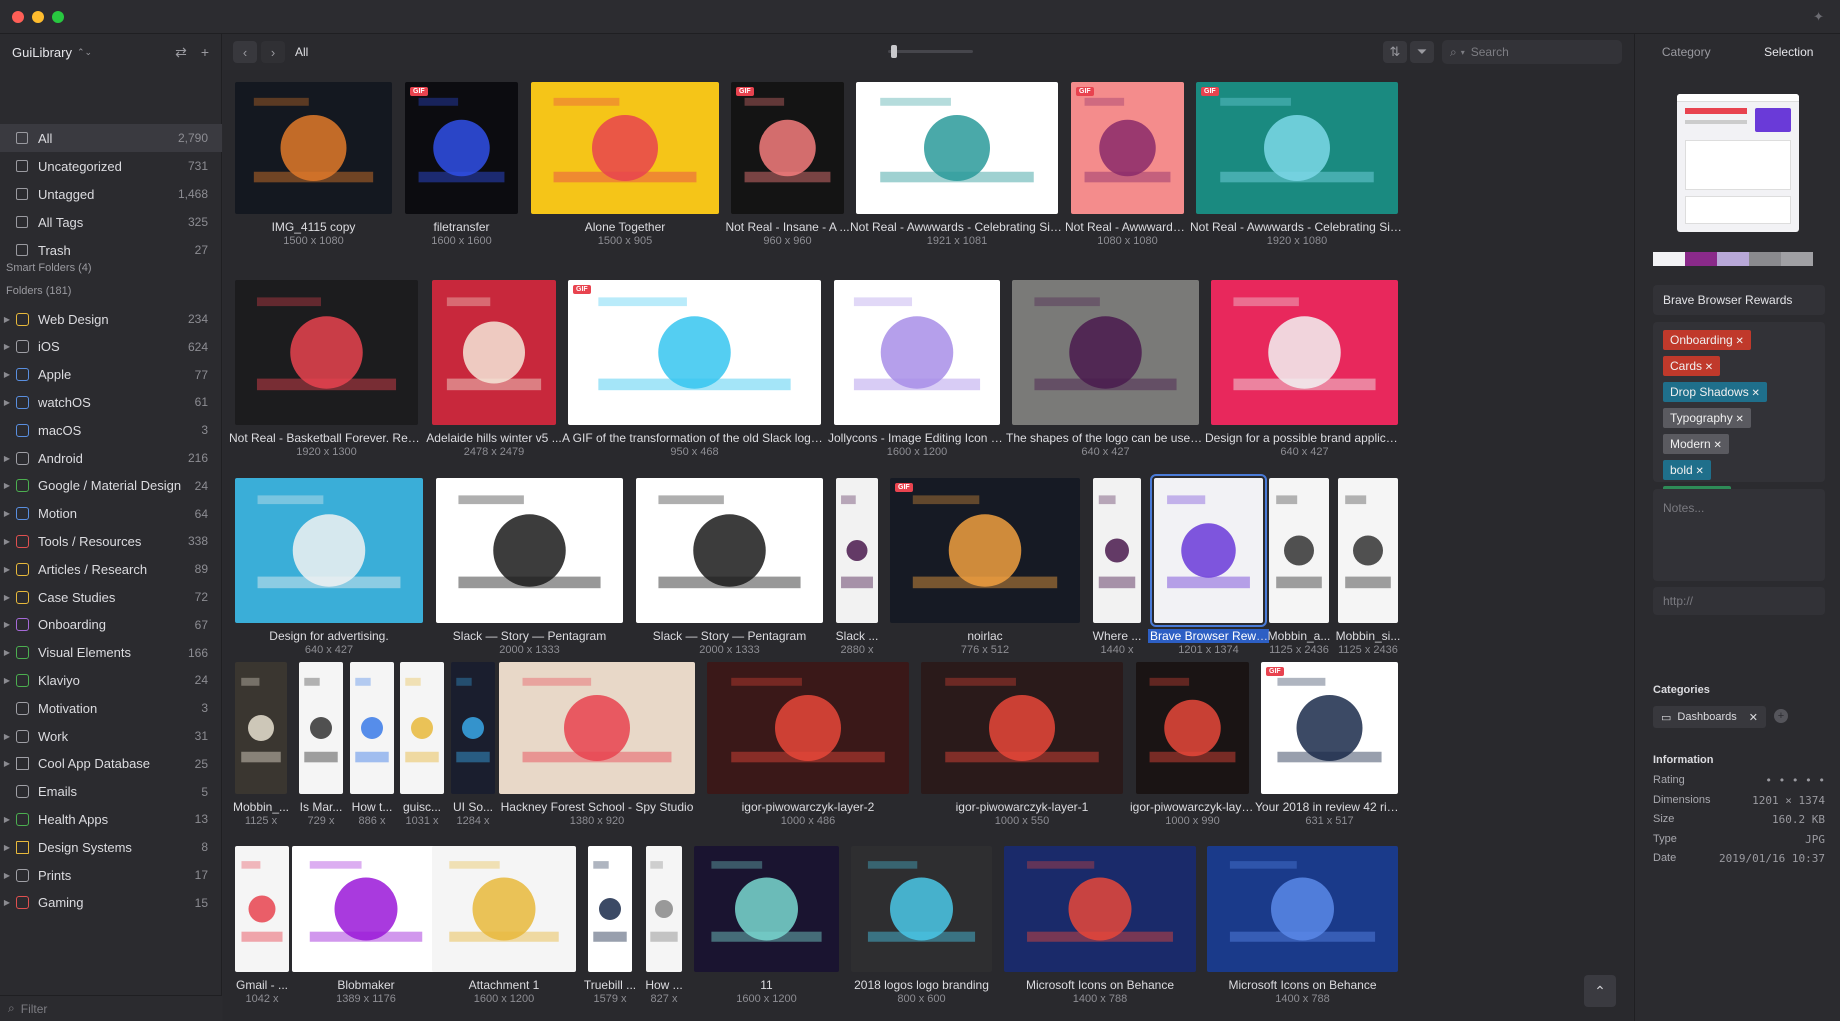  Describe the element at coordinates (110, 52) in the screenshot. I see `library-selector: GuiLibrary ⌃⌄ ⇄ +` at that location.